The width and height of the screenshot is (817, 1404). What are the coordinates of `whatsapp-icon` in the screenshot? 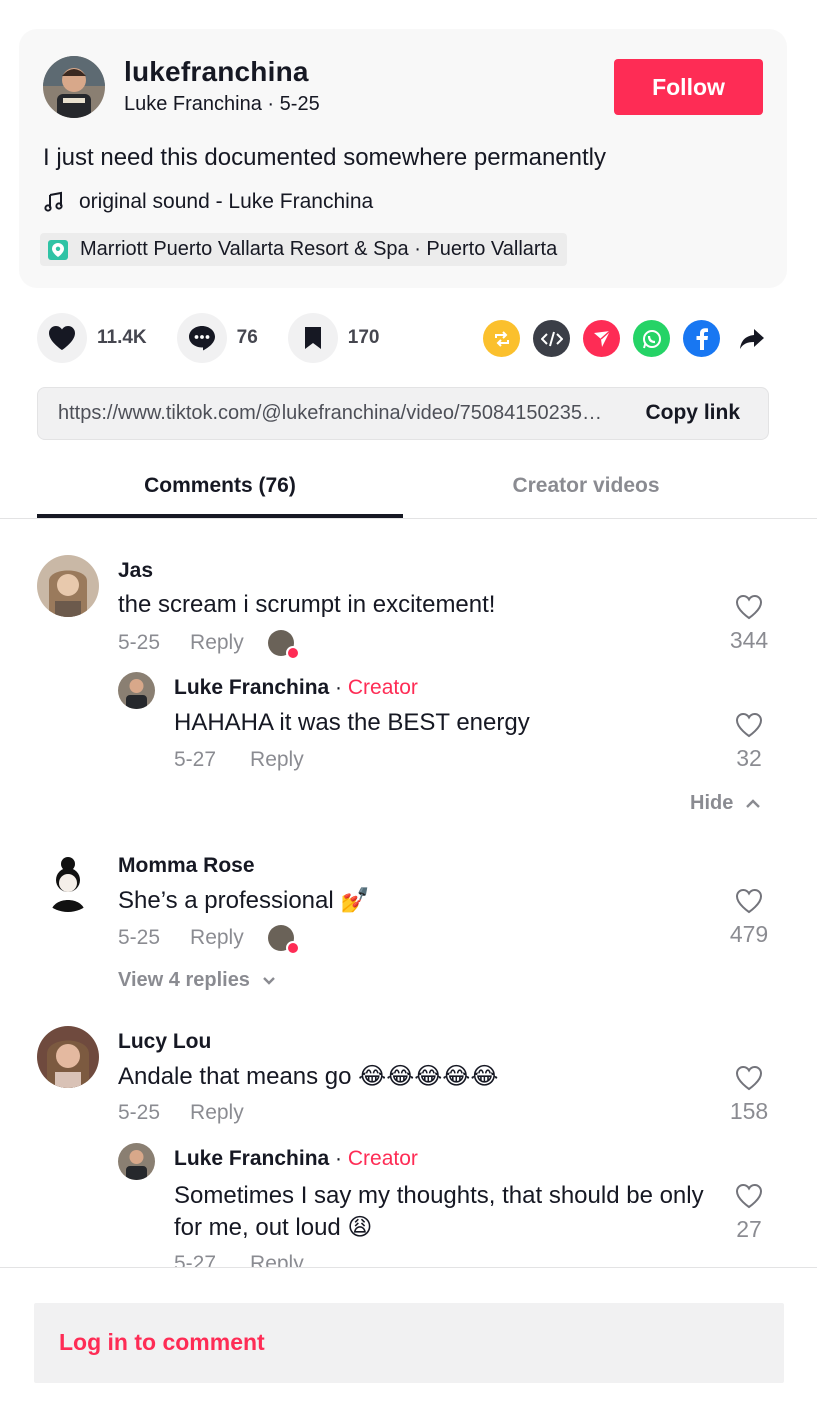 It's located at (651, 338).